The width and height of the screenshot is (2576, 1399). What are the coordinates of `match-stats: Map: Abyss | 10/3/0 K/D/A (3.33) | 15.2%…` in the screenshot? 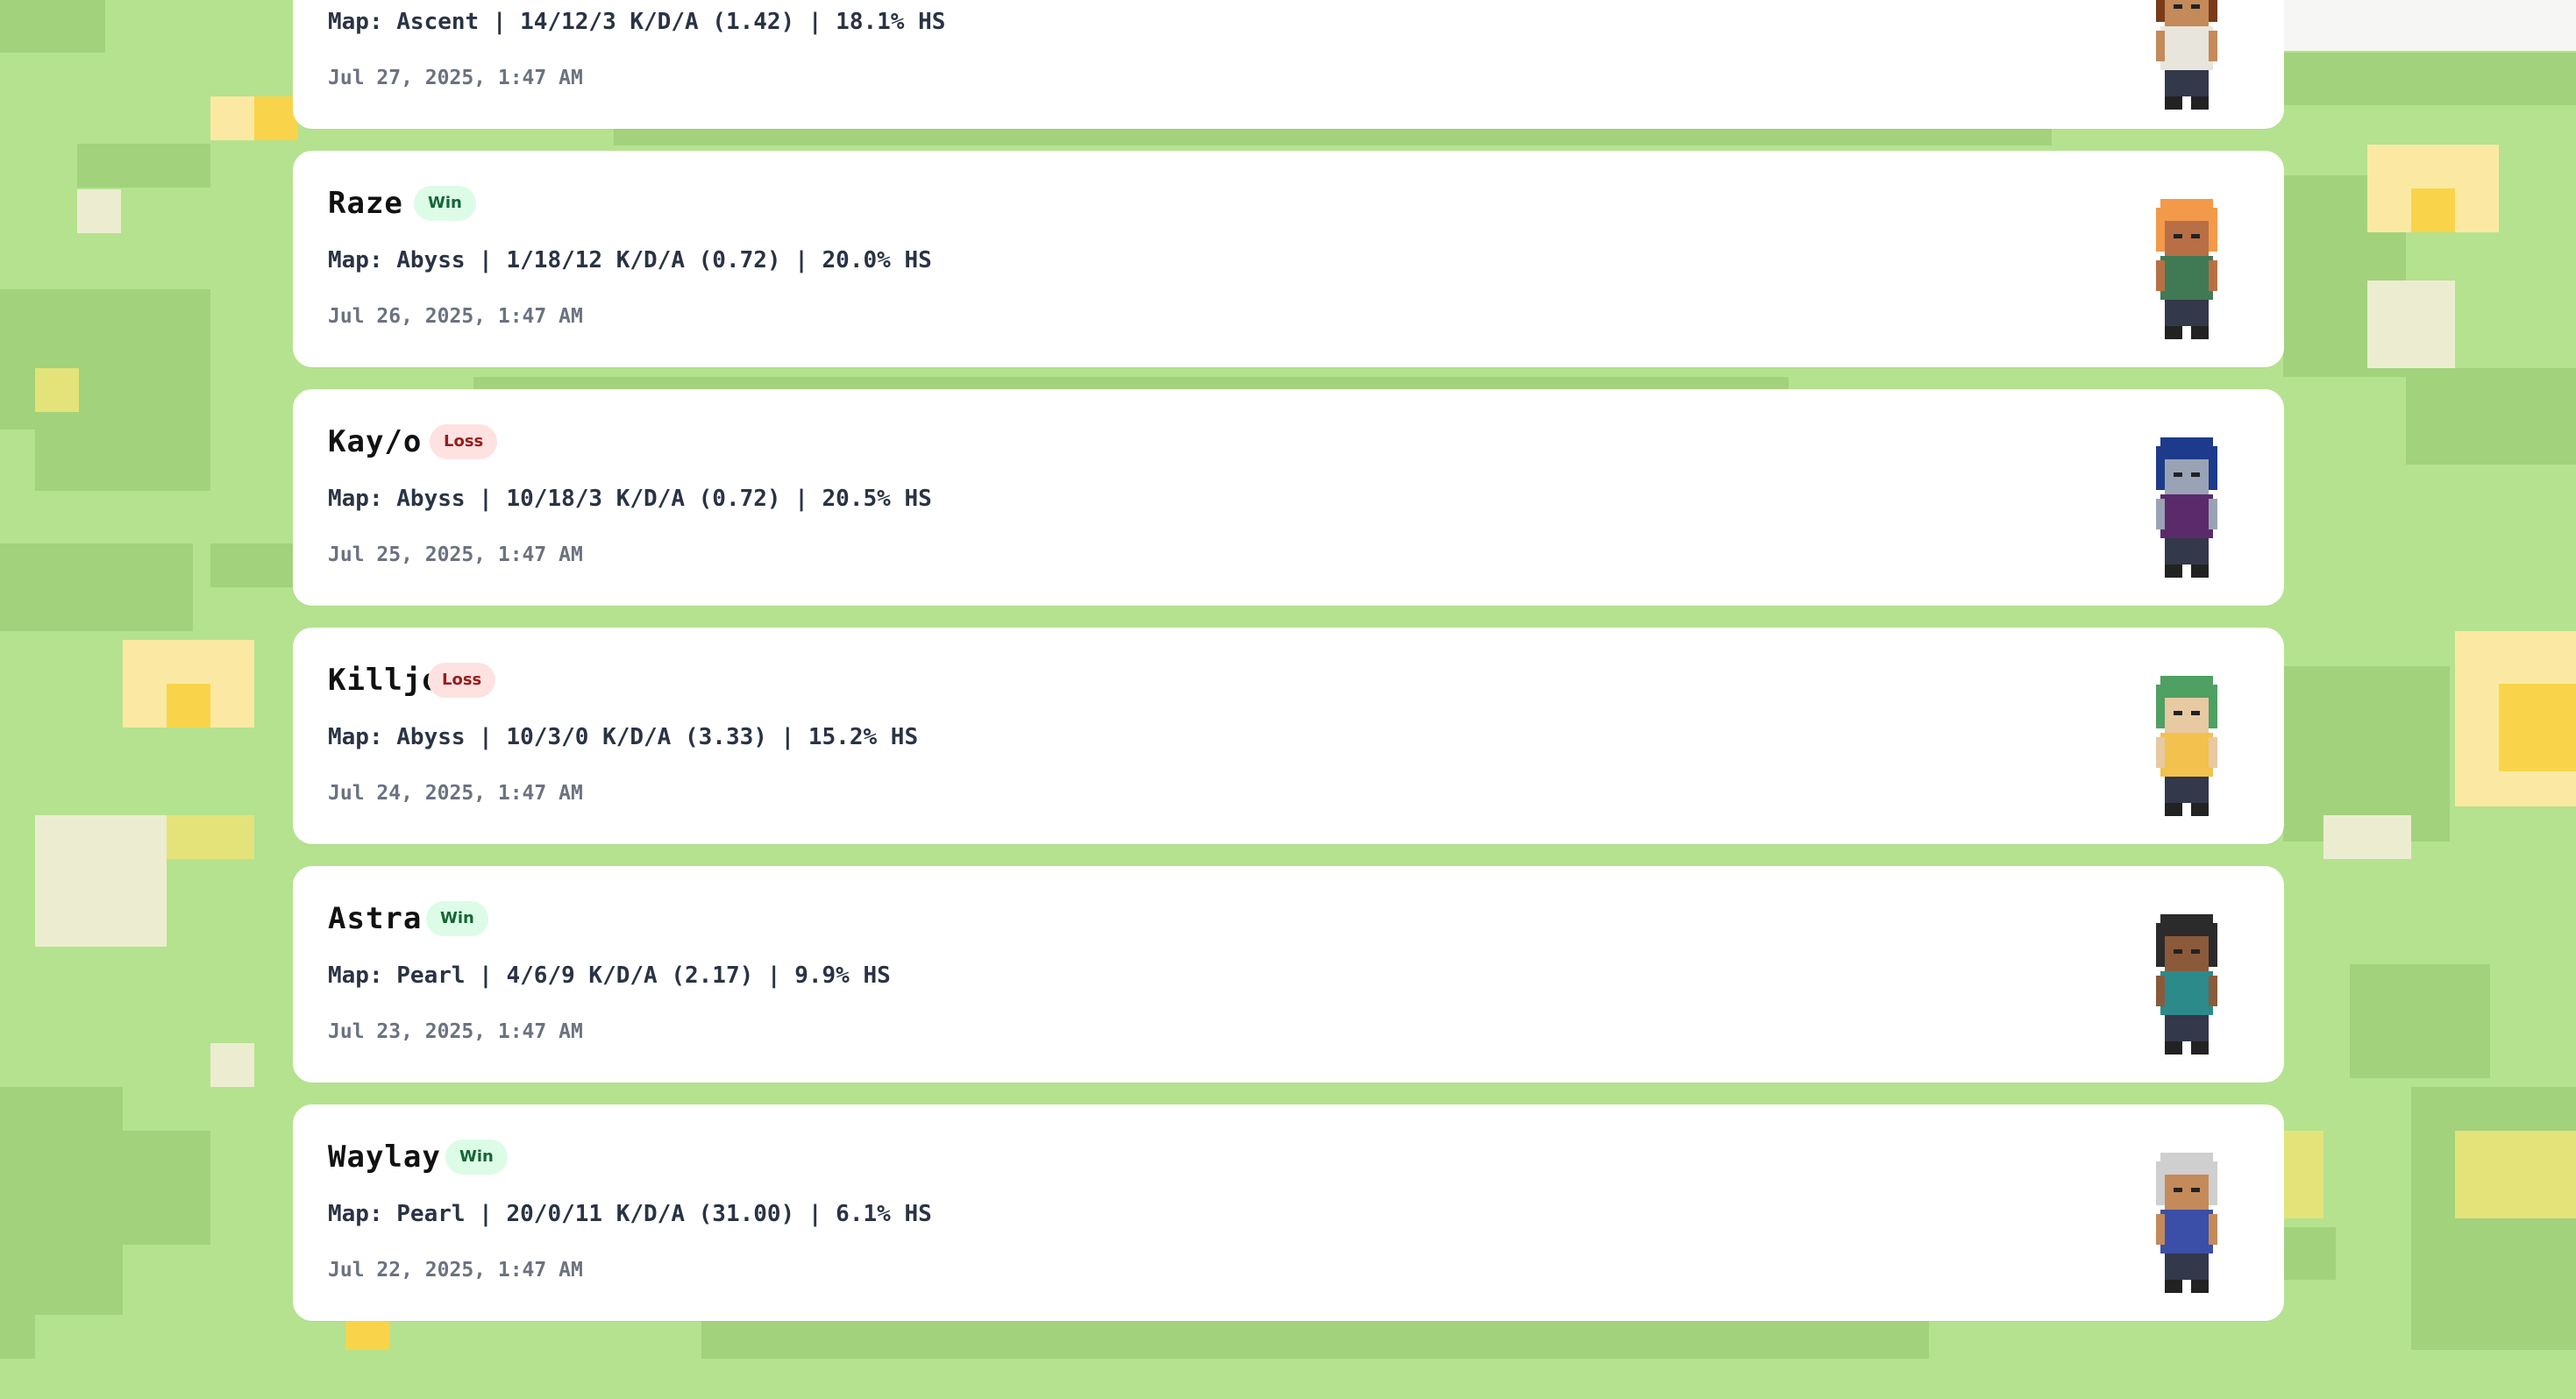 It's located at (623, 737).